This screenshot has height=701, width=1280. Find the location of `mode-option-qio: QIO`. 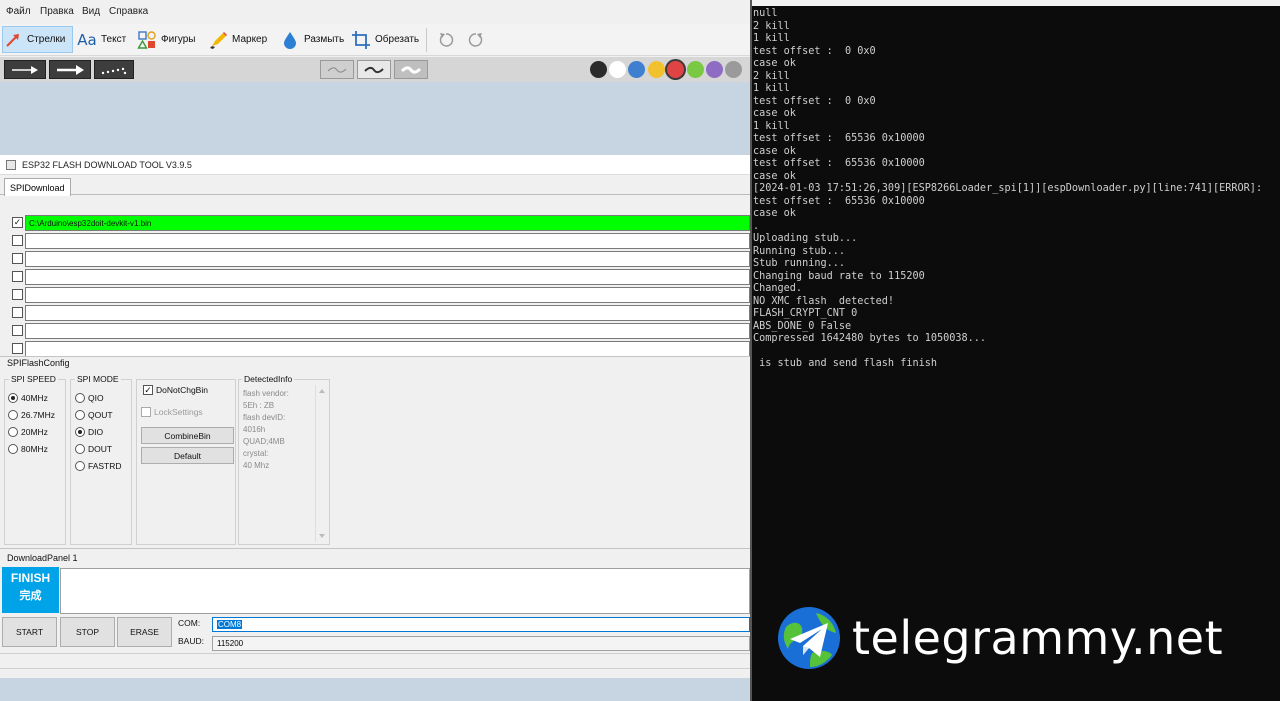

mode-option-qio: QIO is located at coordinates (89, 398).